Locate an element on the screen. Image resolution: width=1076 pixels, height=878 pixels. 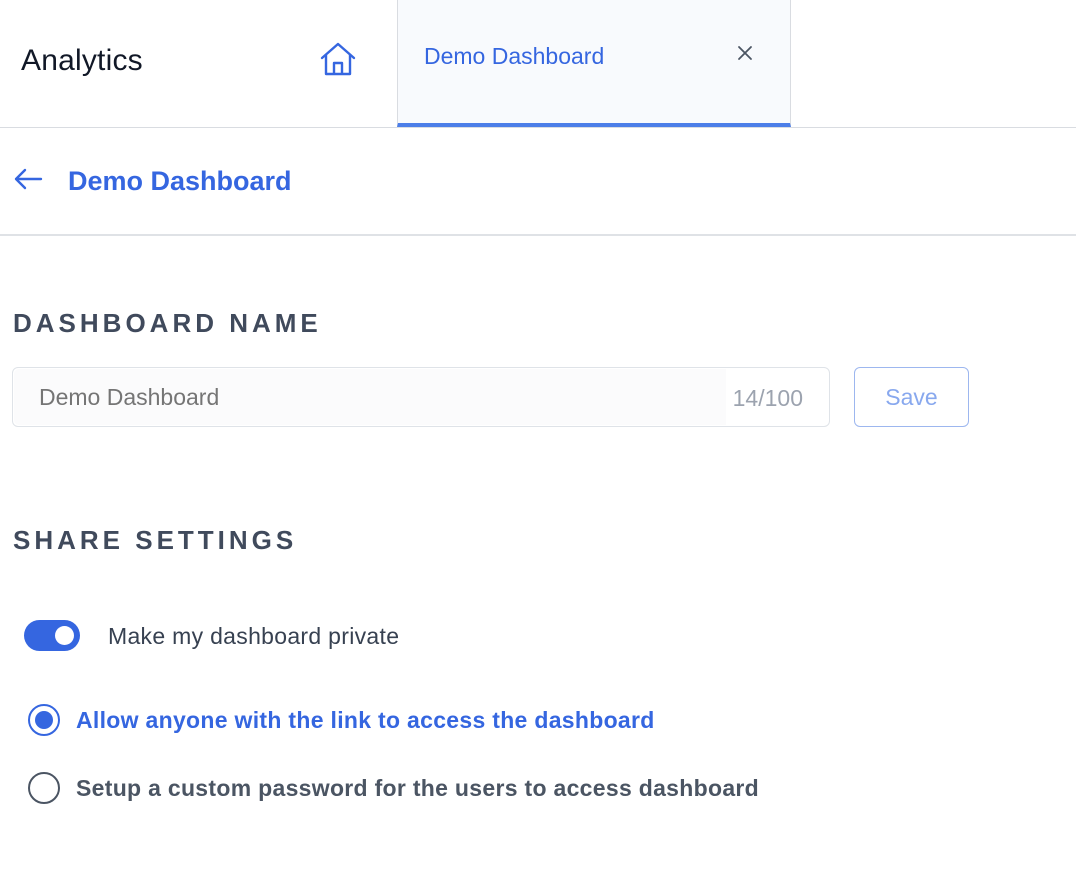
arrow-left-icon is located at coordinates (28, 181).